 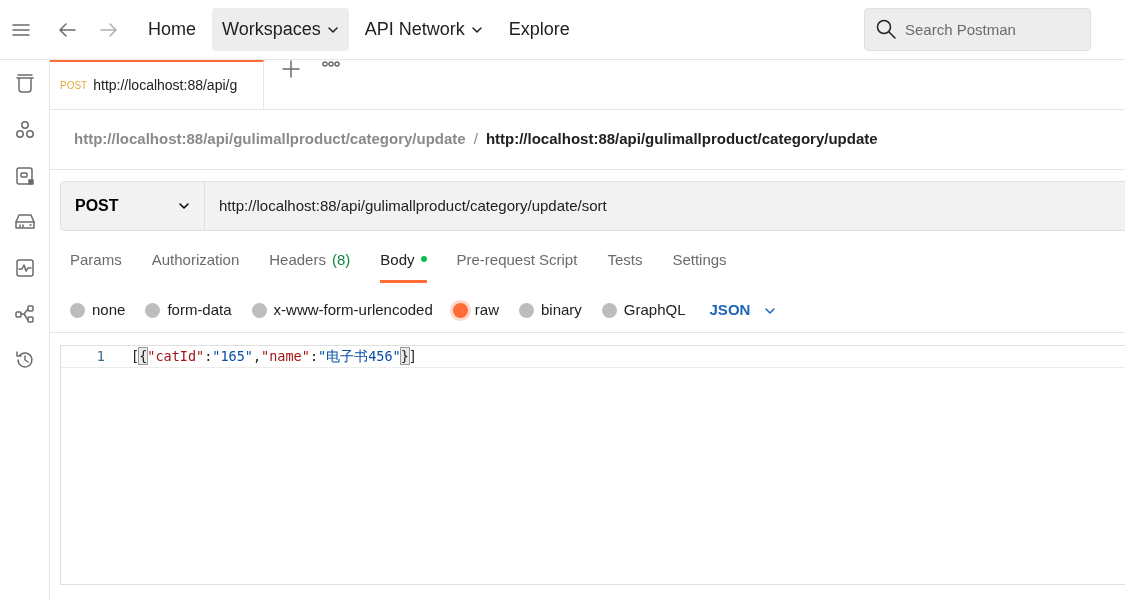 What do you see at coordinates (24, 360) in the screenshot?
I see `history-clock-icon` at bounding box center [24, 360].